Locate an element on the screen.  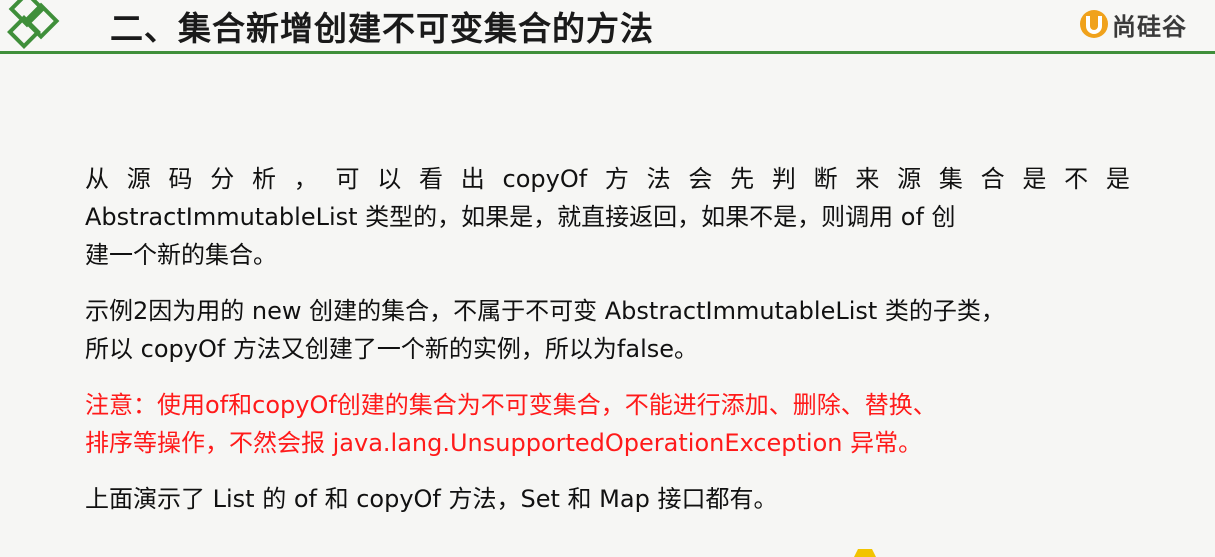
decorative-shape-icon is located at coordinates (865, 553).